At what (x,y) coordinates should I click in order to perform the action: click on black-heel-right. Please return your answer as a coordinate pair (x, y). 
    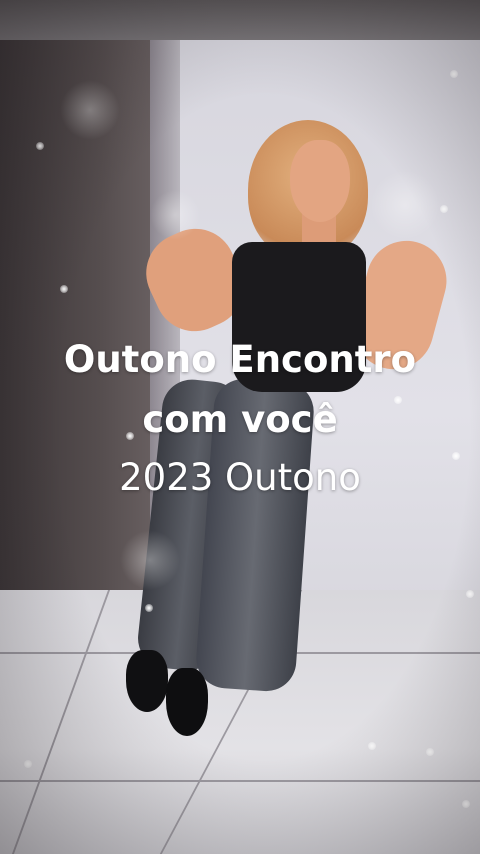
    Looking at the image, I should click on (187, 702).